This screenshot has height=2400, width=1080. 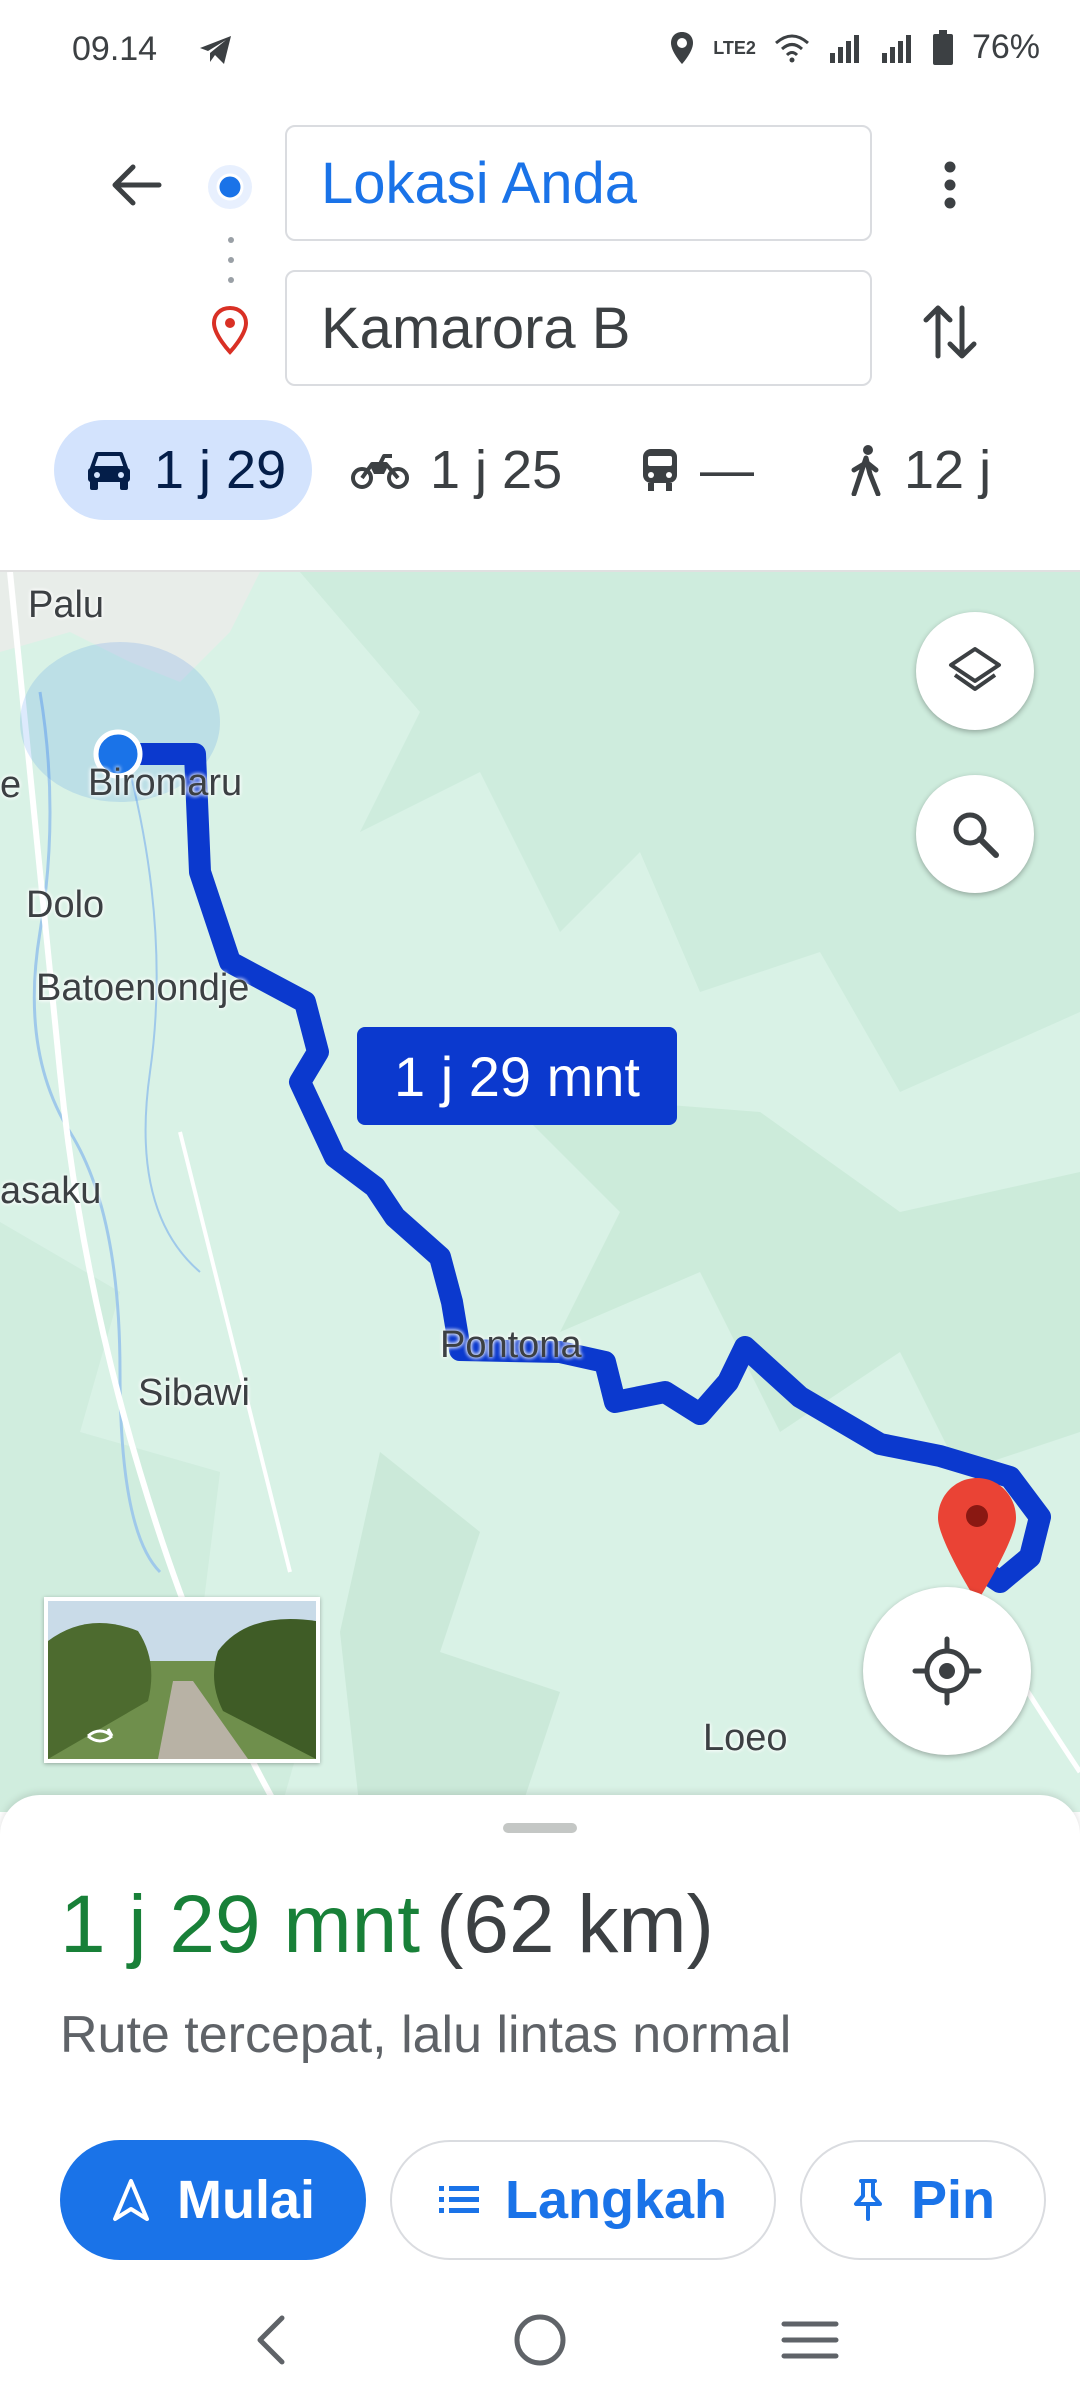 I want to click on layers-icon, so click(x=975, y=669).